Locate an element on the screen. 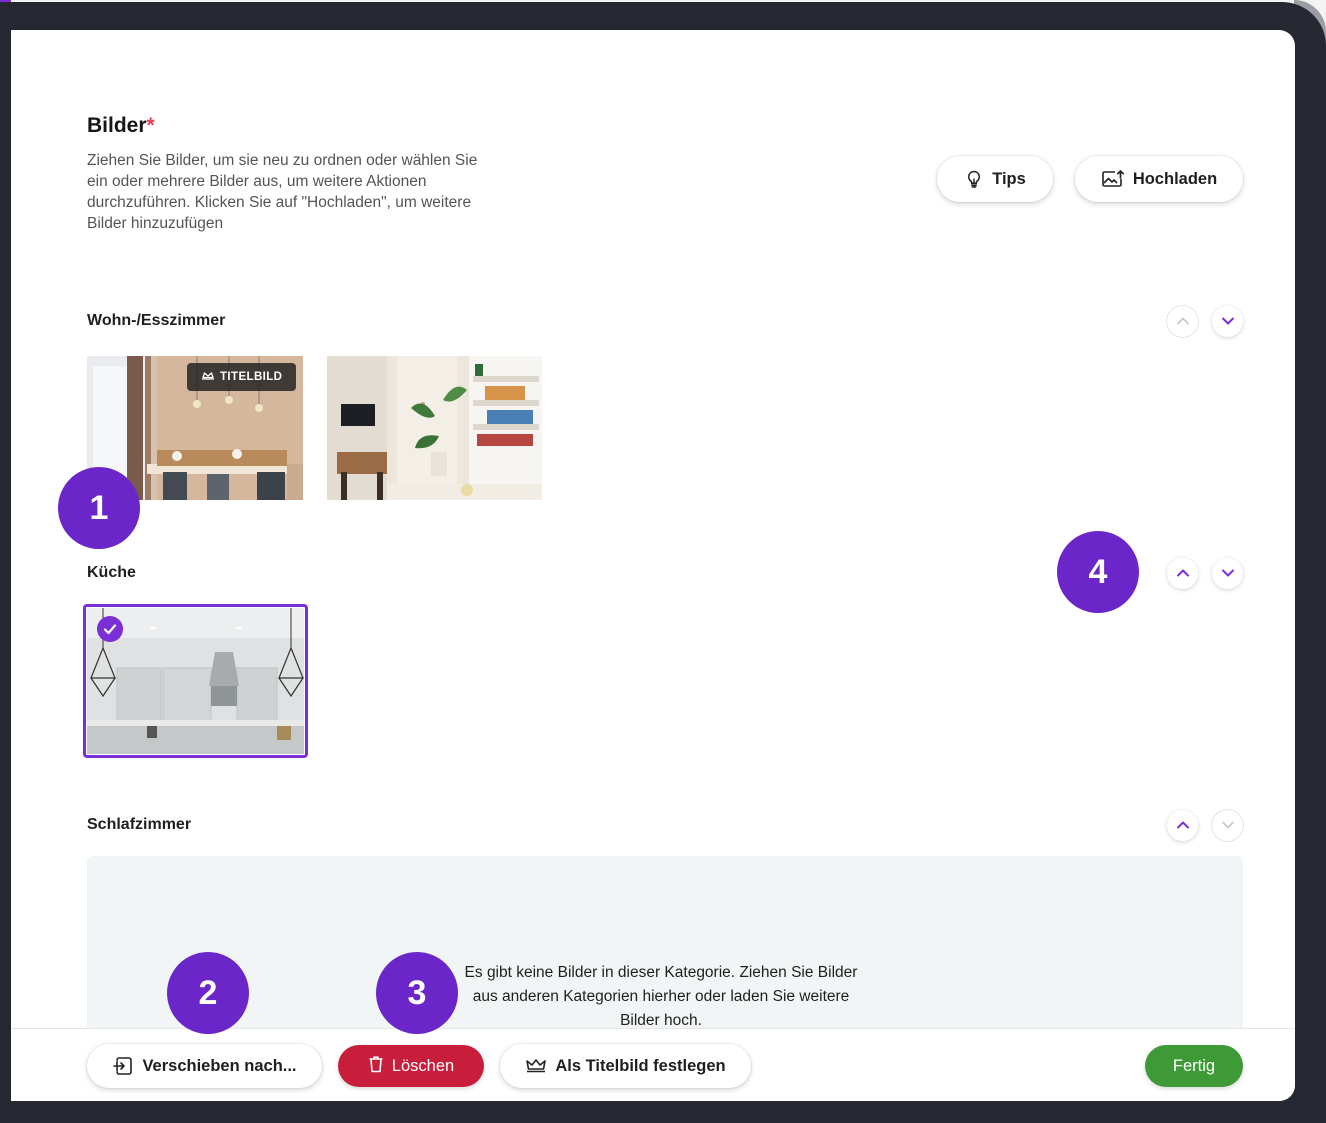  move-icon is located at coordinates (123, 1066).